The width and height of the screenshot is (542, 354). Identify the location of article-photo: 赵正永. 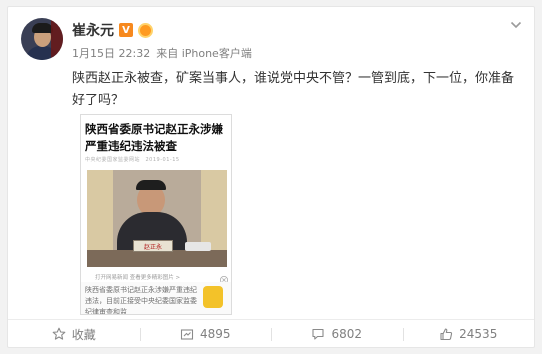
(157, 218).